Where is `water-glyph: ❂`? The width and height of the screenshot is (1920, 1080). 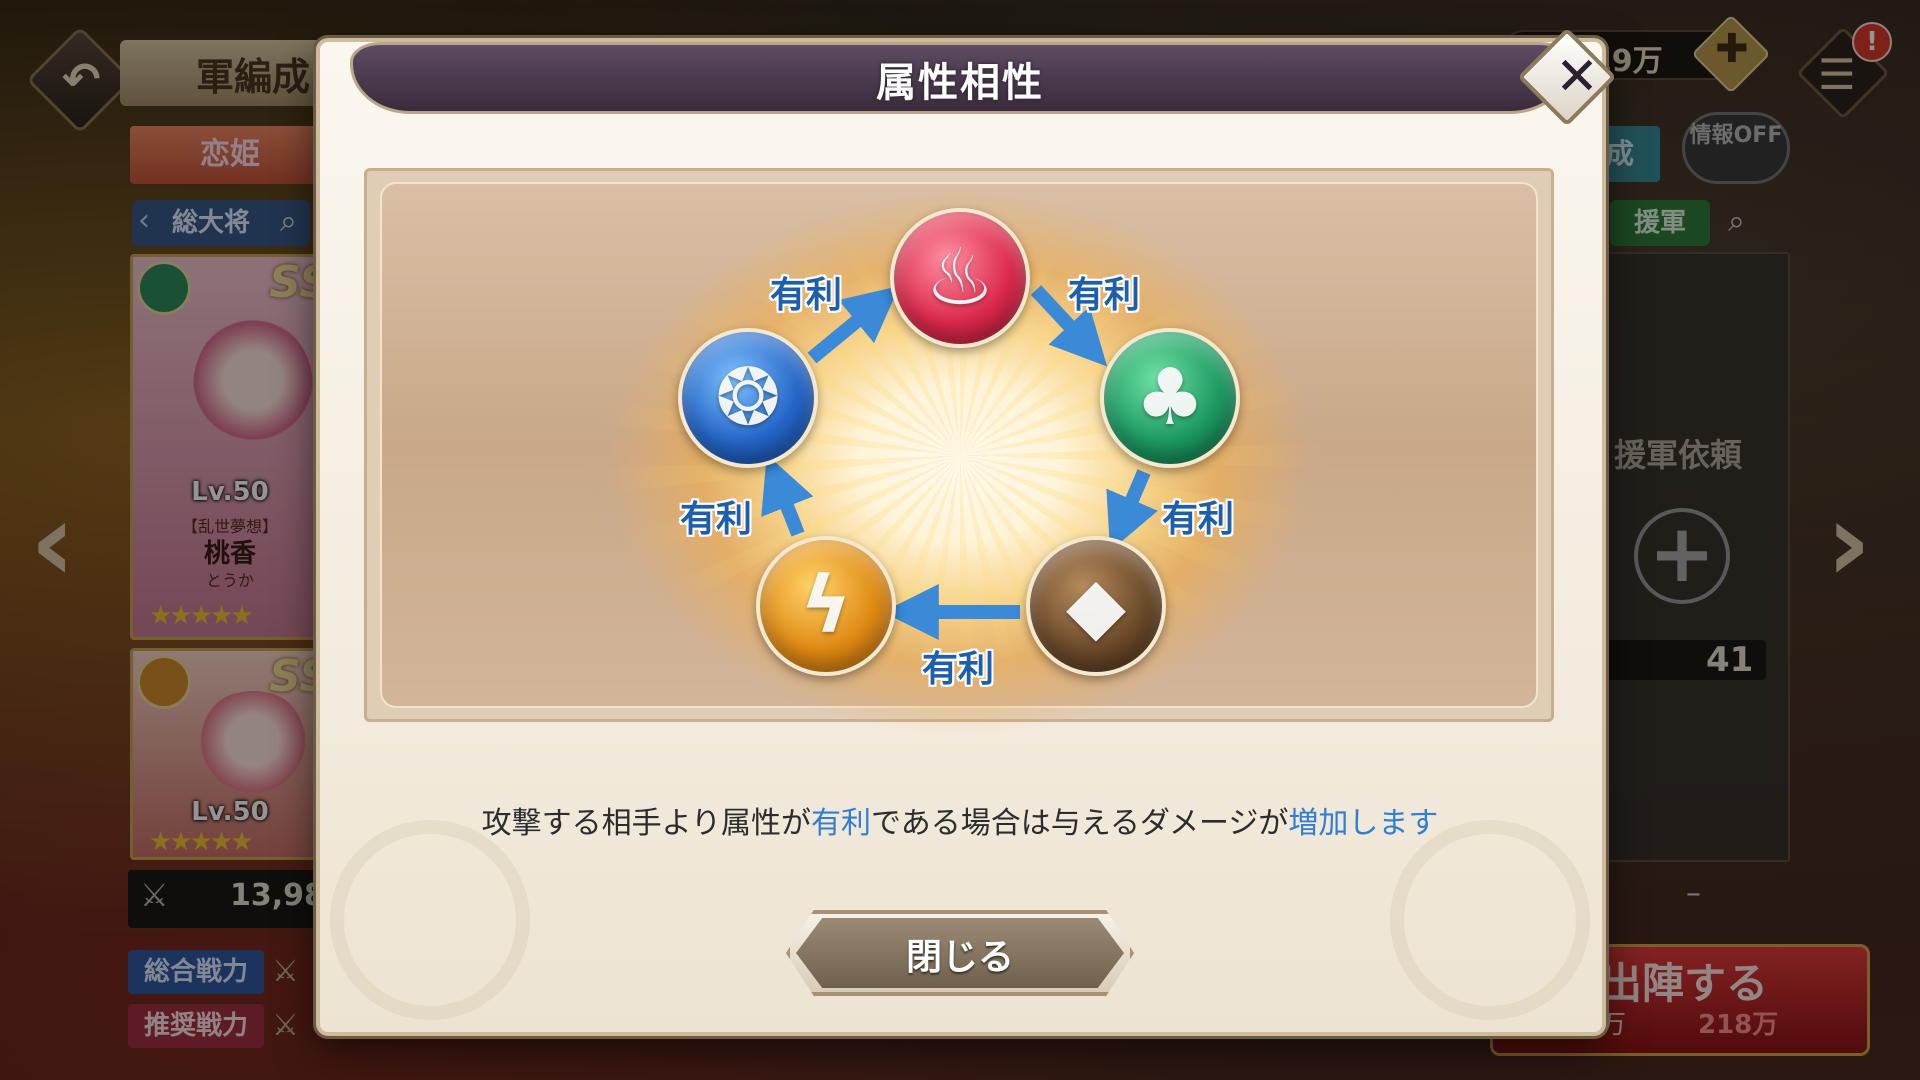 water-glyph: ❂ is located at coordinates (748, 398).